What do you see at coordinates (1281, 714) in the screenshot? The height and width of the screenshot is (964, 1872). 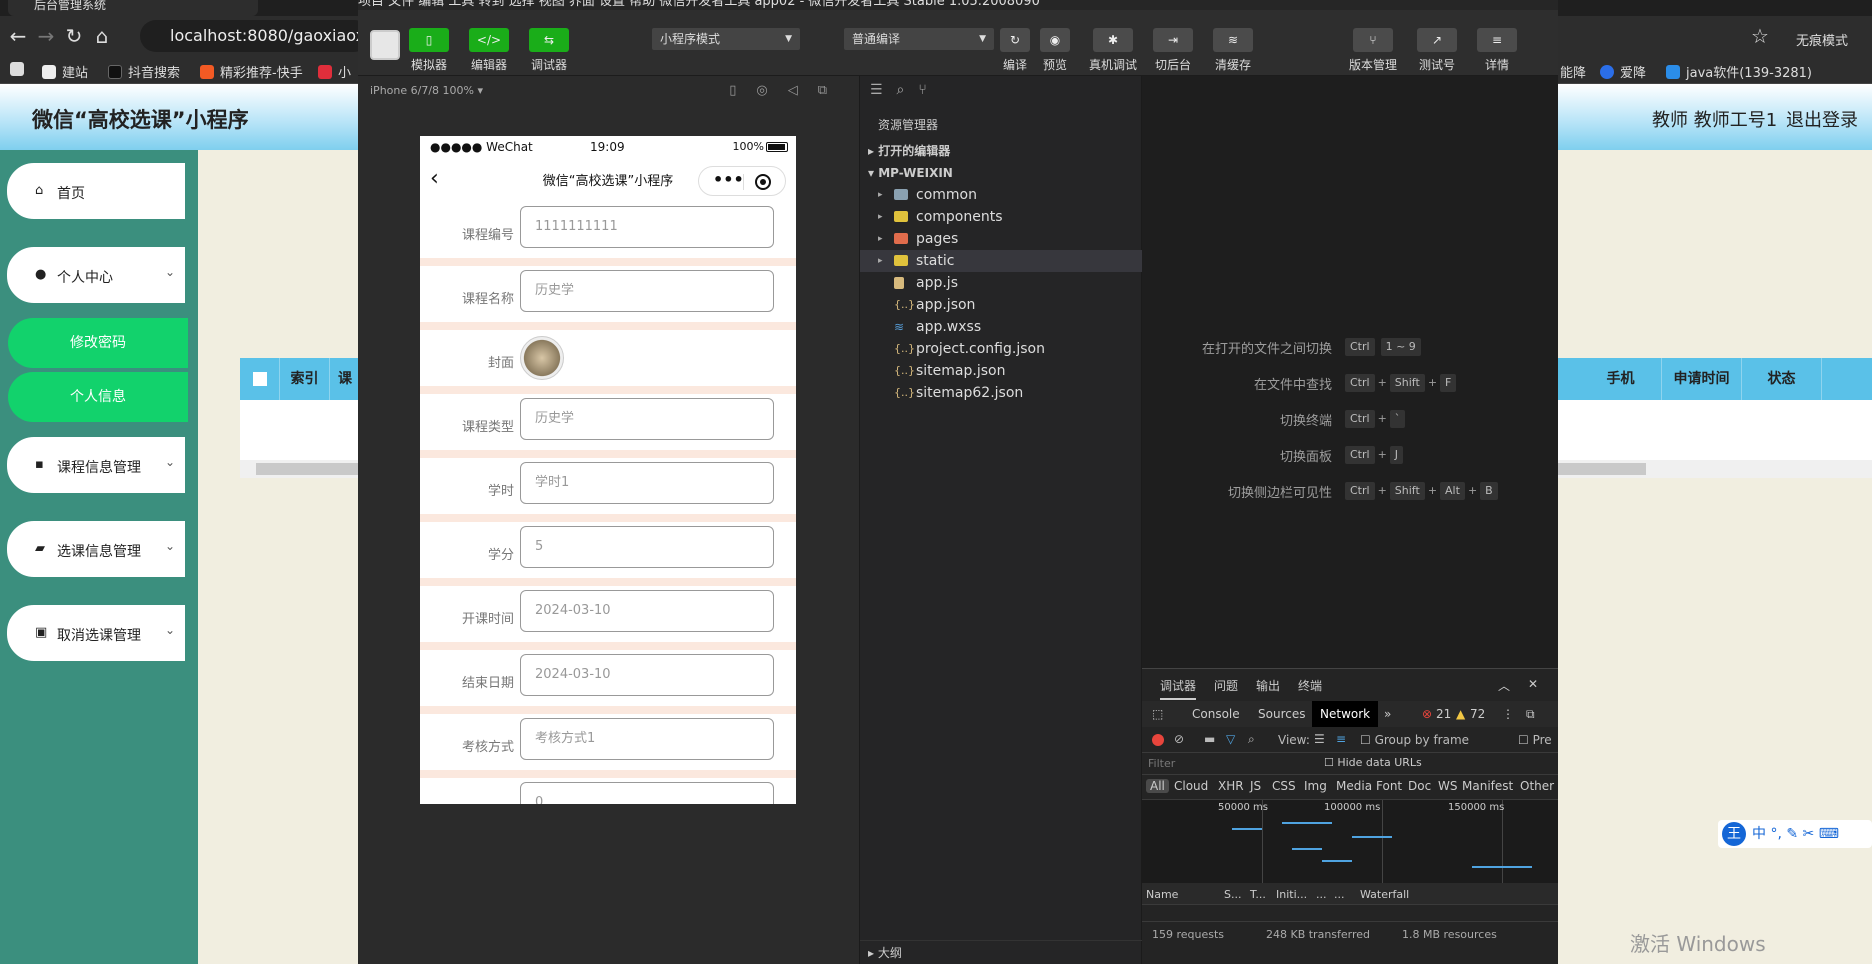 I see `tab-sources: Sources` at bounding box center [1281, 714].